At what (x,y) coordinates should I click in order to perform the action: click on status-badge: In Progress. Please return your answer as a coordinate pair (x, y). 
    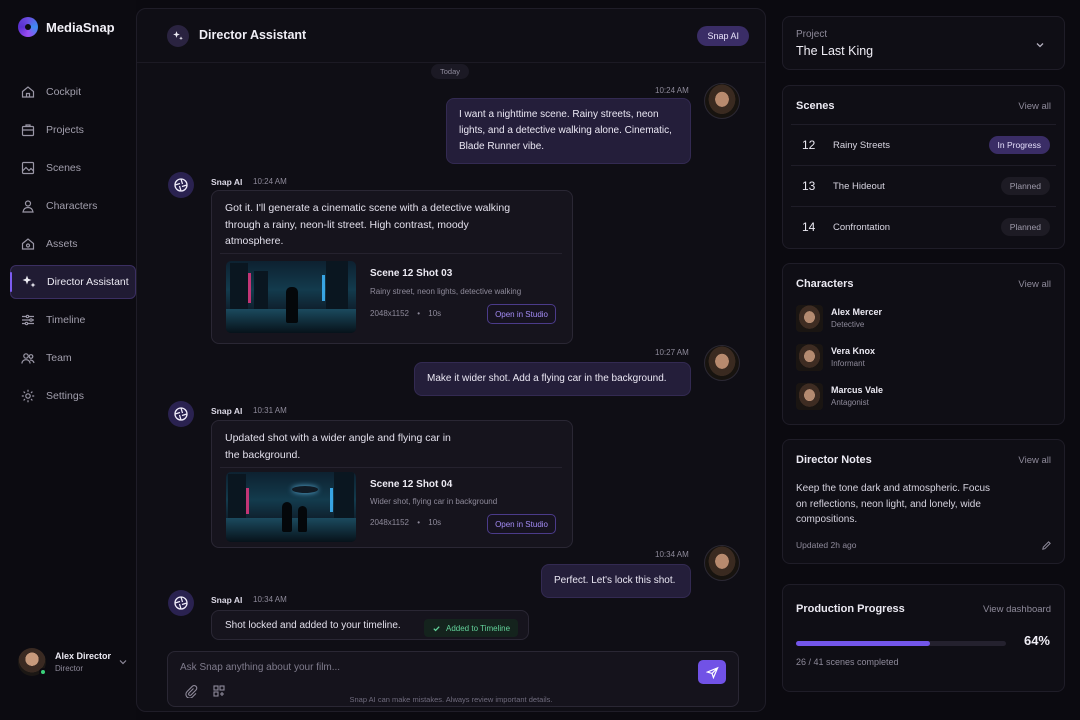
    Looking at the image, I should click on (1019, 145).